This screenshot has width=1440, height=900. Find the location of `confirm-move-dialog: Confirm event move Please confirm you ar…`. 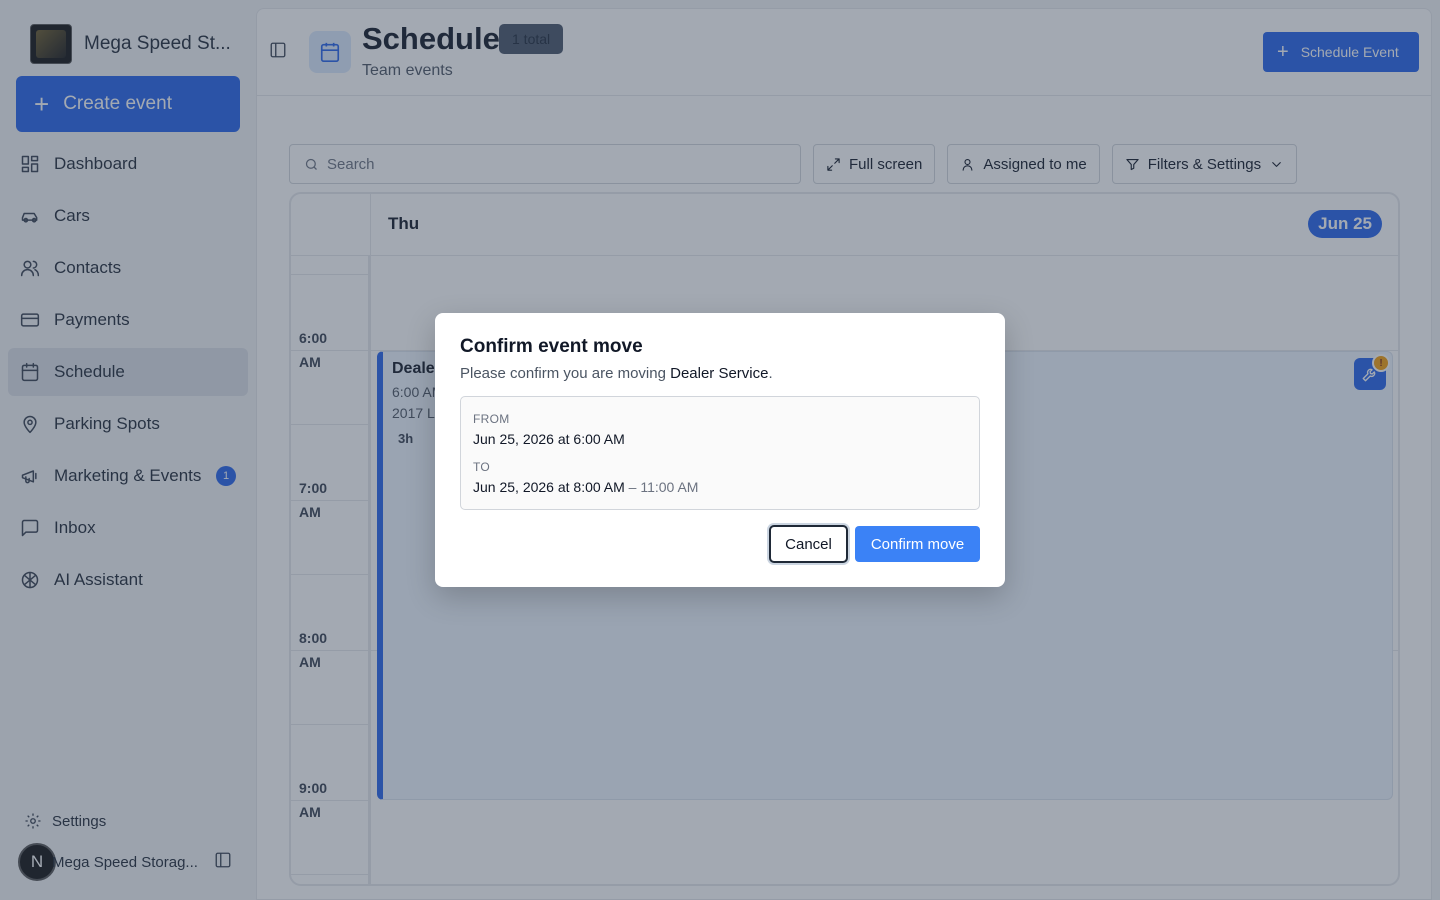

confirm-move-dialog: Confirm event move Please confirm you ar… is located at coordinates (720, 450).